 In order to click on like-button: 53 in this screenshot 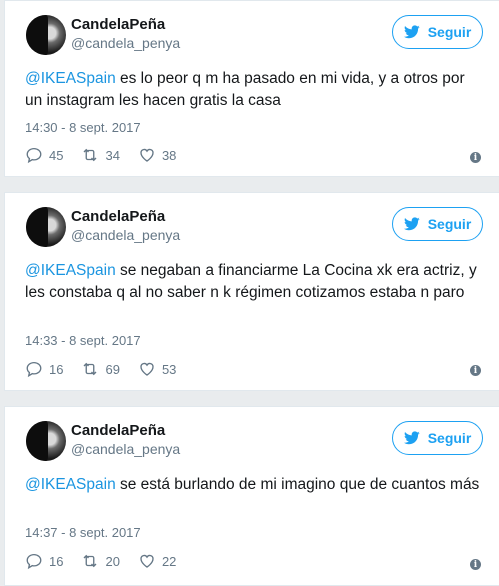, I will do `click(157, 369)`.